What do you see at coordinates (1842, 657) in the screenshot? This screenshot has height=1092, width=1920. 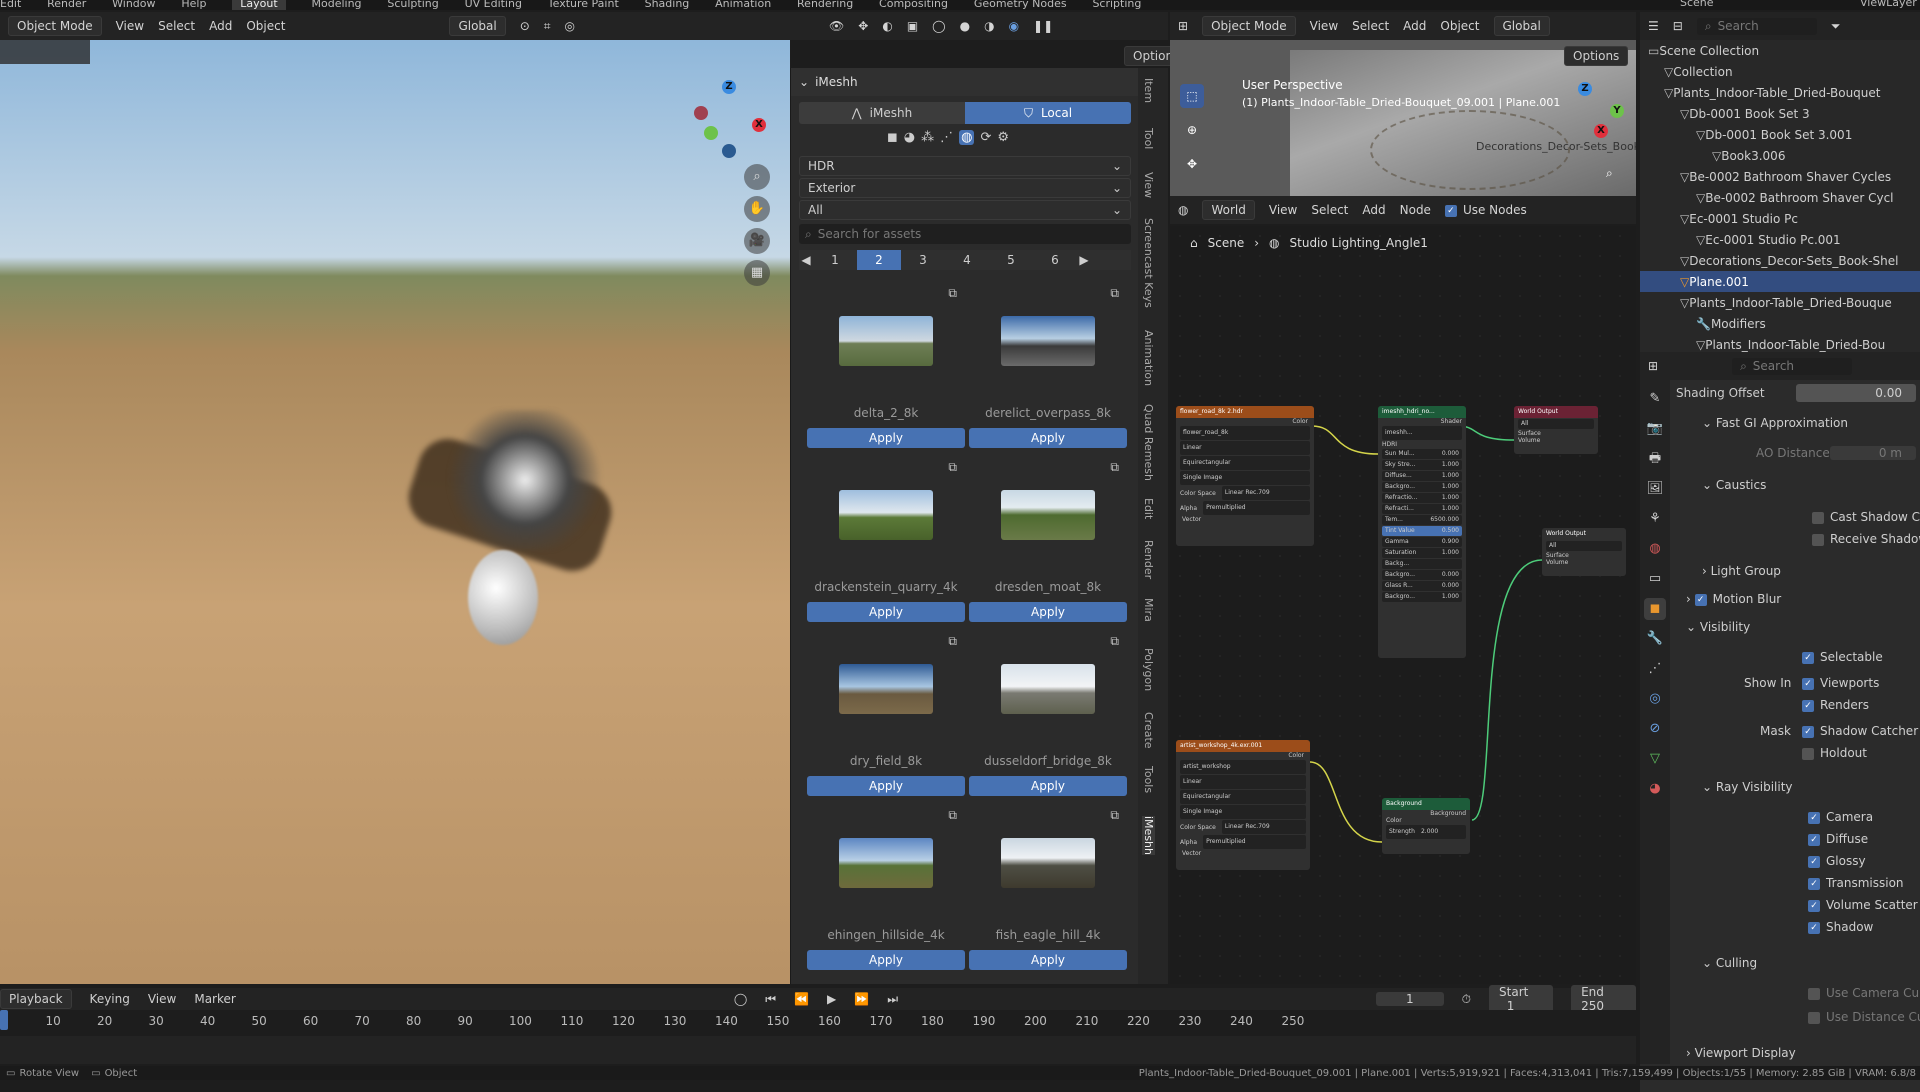 I see `selectable-checkbox: ✓ Selectable` at bounding box center [1842, 657].